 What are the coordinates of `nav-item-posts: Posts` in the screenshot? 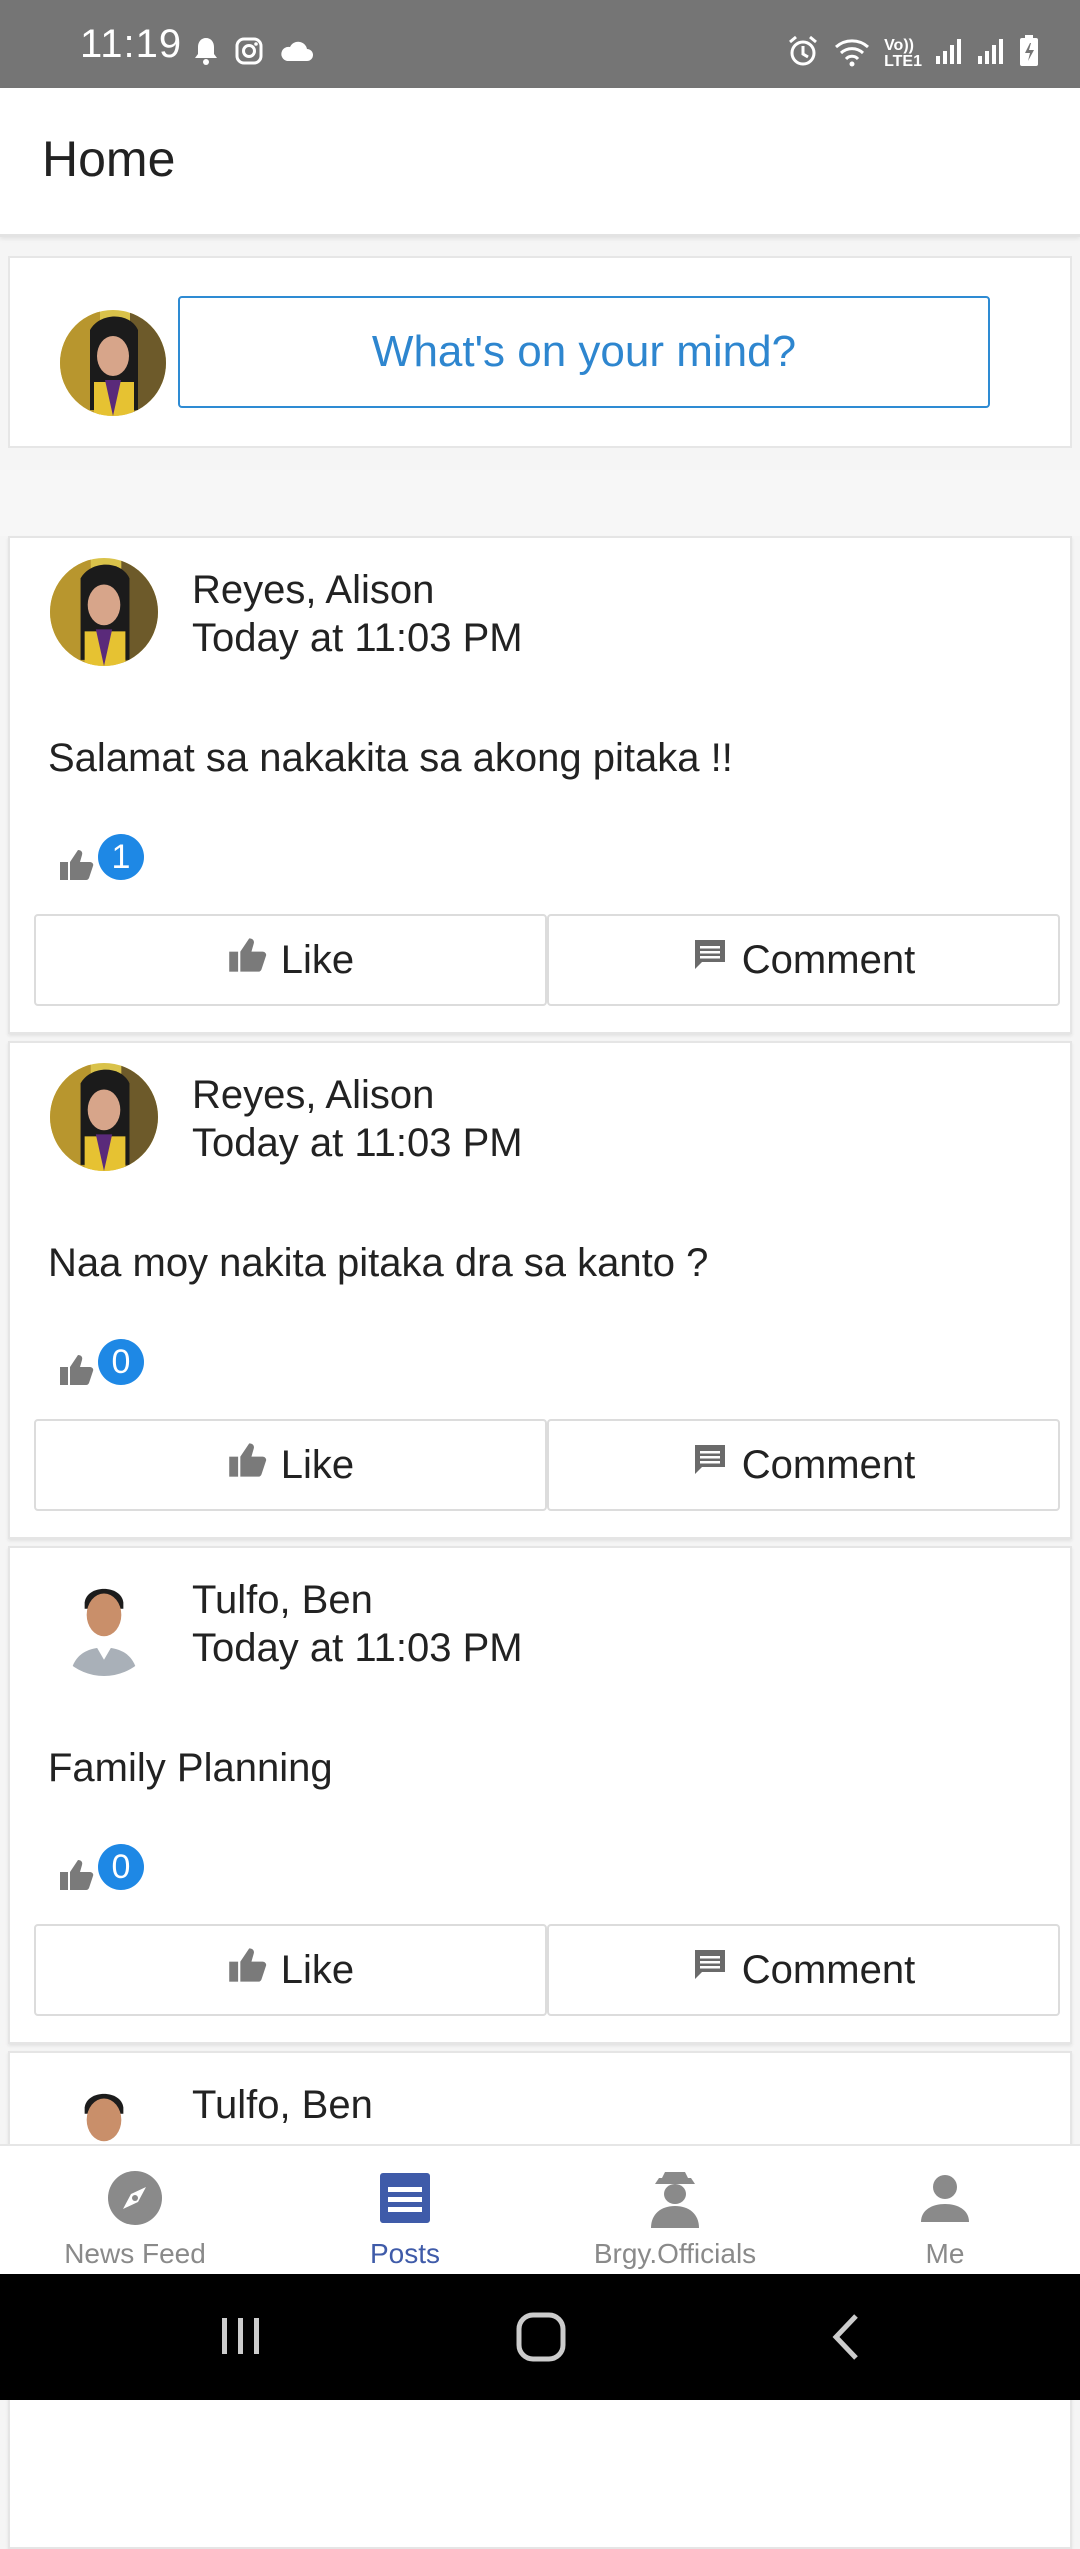 It's located at (405, 2211).